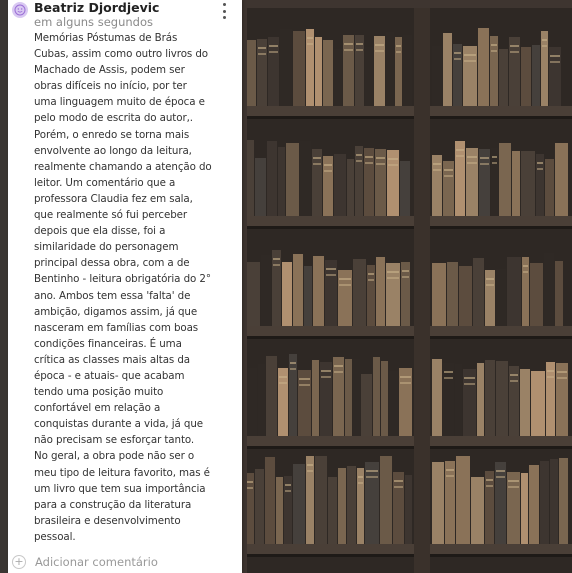 The width and height of the screenshot is (572, 573). I want to click on more-vert-icon, so click(224, 11).